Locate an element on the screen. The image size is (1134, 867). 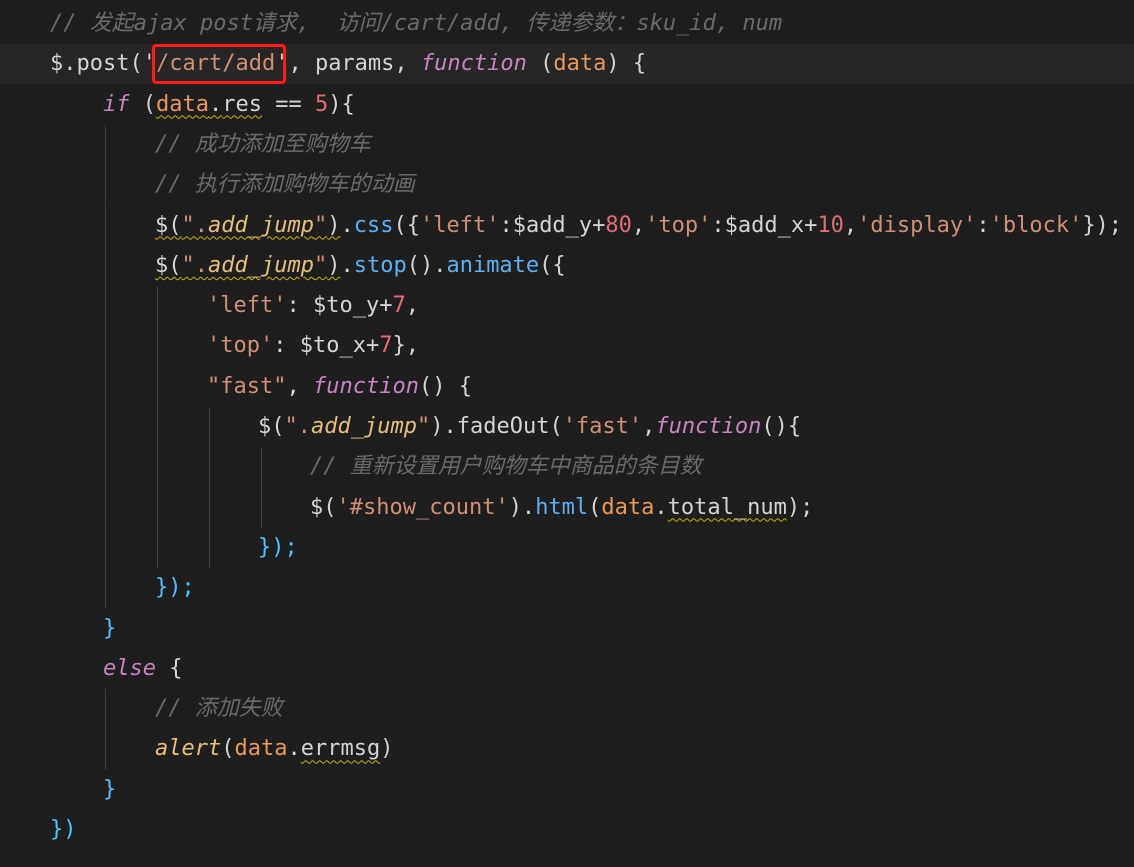
code-line: "fast", function() { is located at coordinates (567, 387).